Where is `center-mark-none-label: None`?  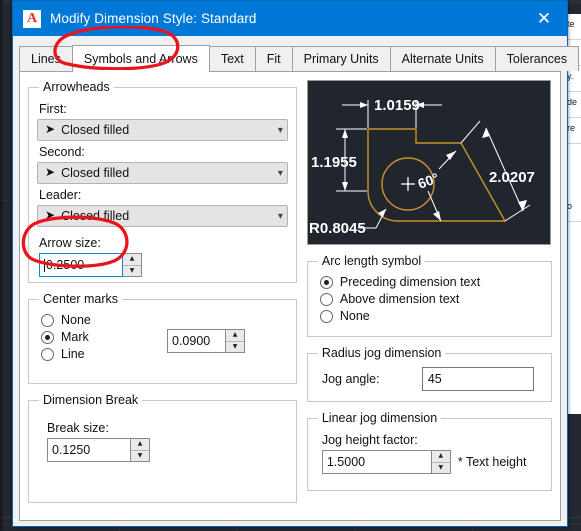 center-mark-none-label: None is located at coordinates (76, 320).